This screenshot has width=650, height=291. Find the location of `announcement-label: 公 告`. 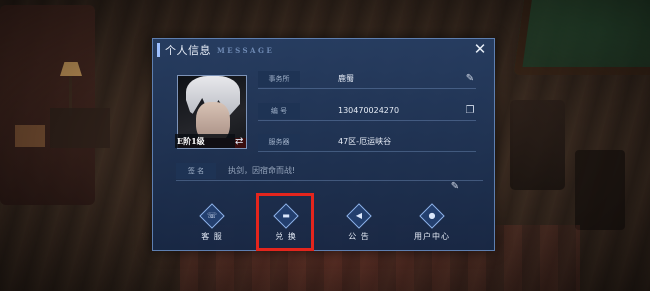

announcement-label: 公 告 is located at coordinates (359, 236).